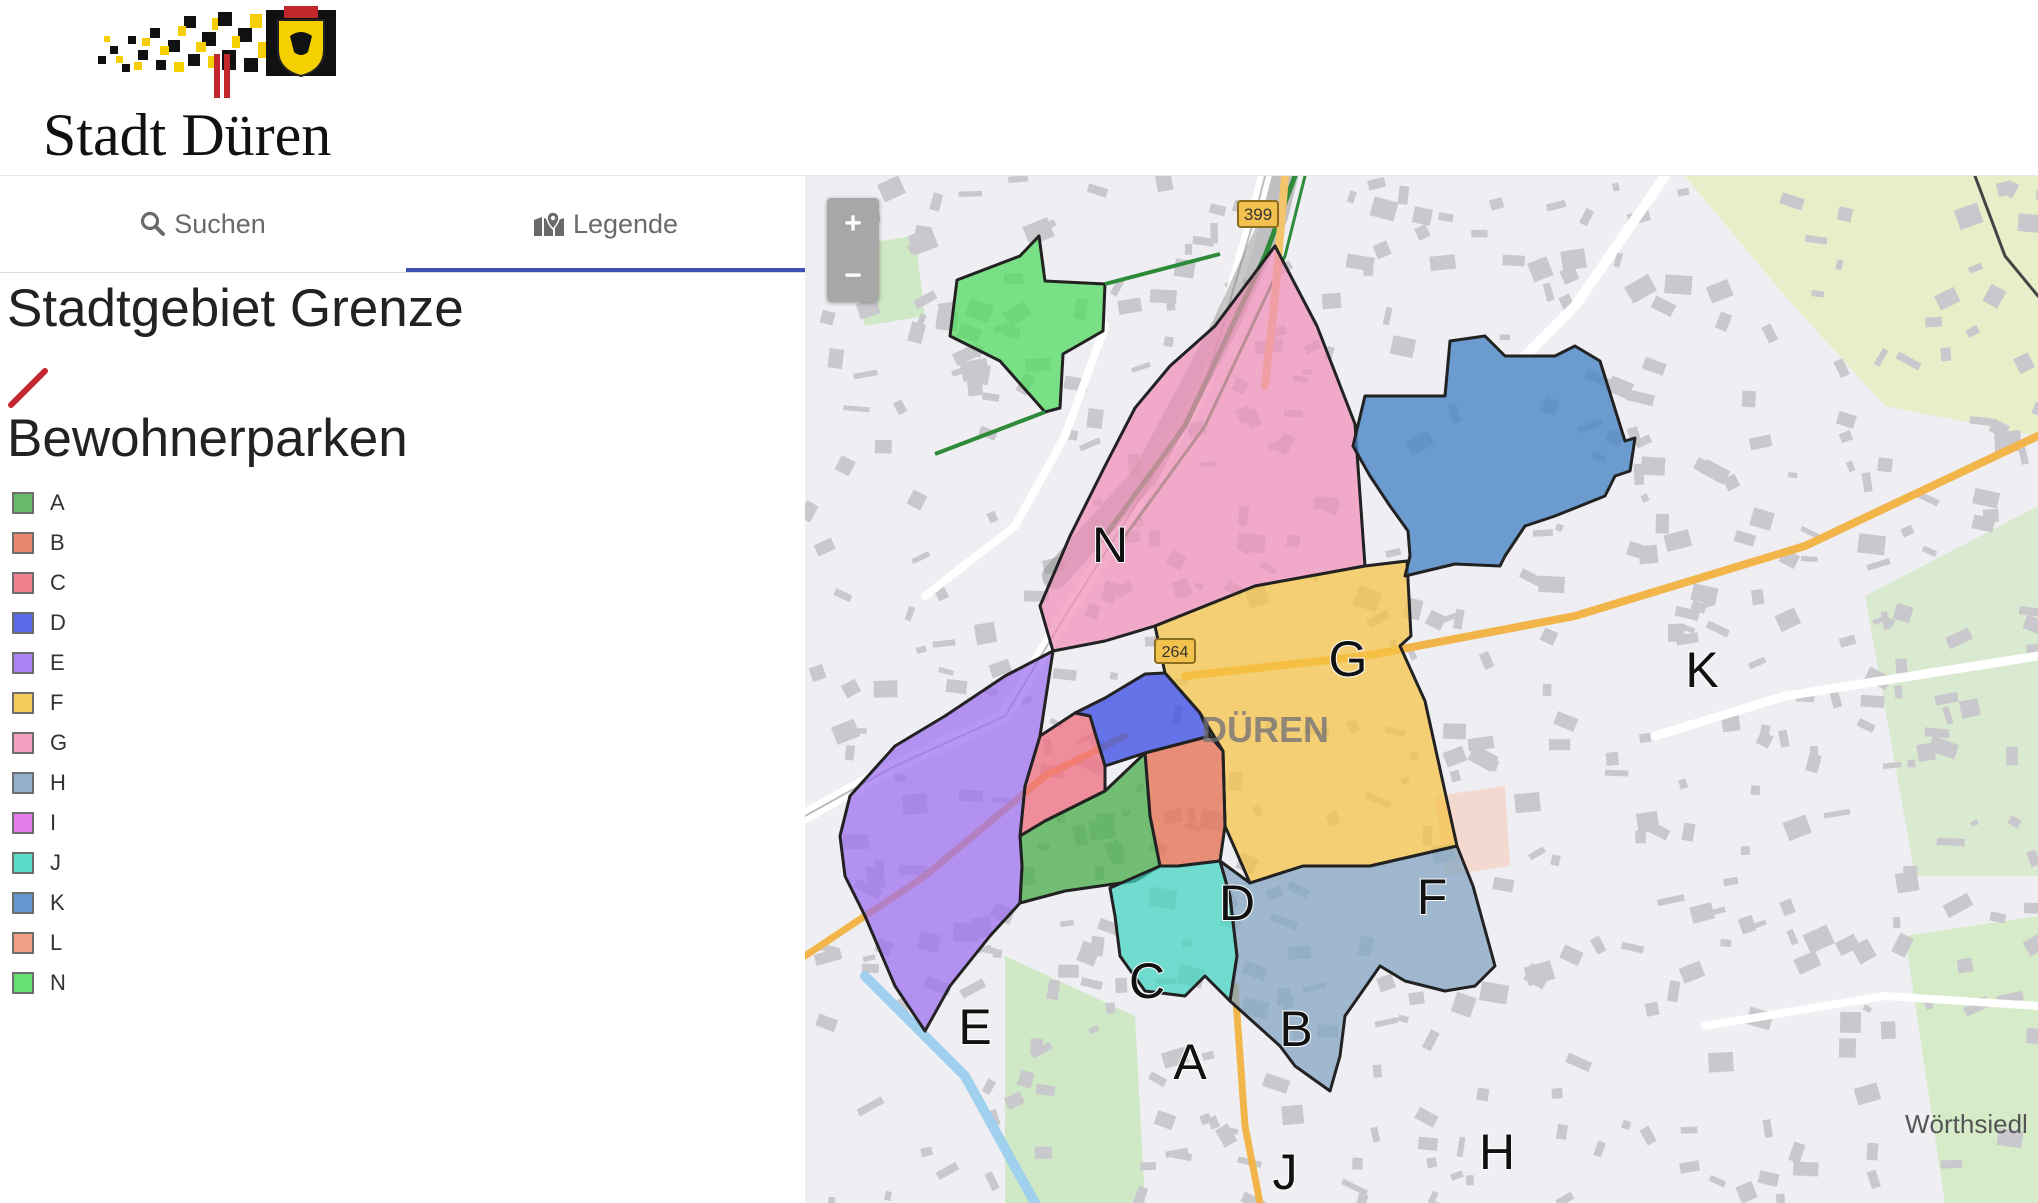 The image size is (2038, 1203). What do you see at coordinates (1237, 903) in the screenshot?
I see `zone-label-d: D` at bounding box center [1237, 903].